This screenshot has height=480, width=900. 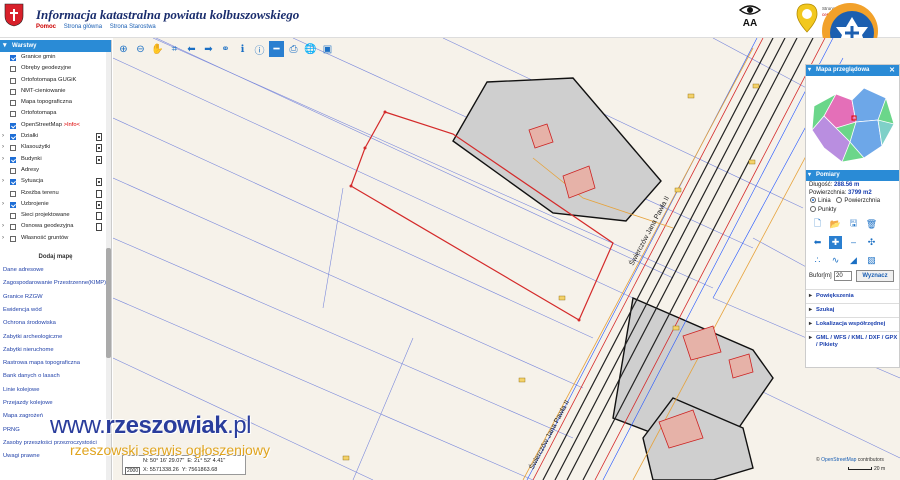 I want to click on overview-map, so click(x=852, y=123).